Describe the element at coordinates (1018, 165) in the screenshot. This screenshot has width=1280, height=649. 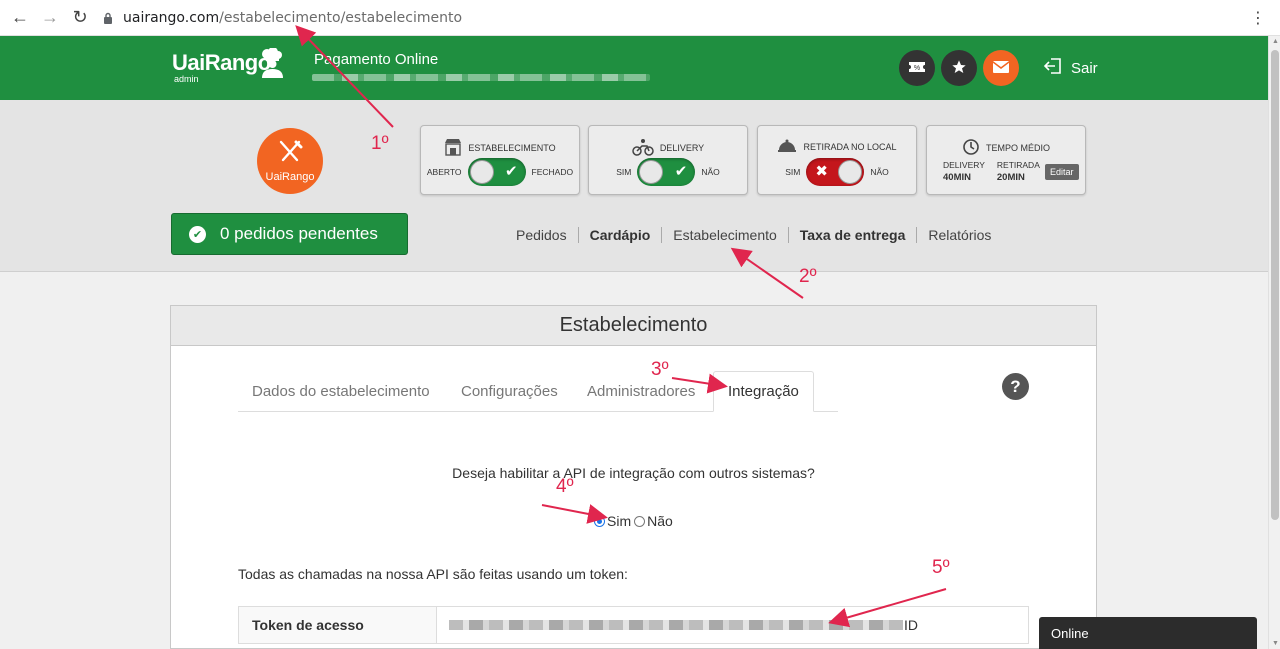
I see `avg-pickup-label: RETIRADA` at that location.